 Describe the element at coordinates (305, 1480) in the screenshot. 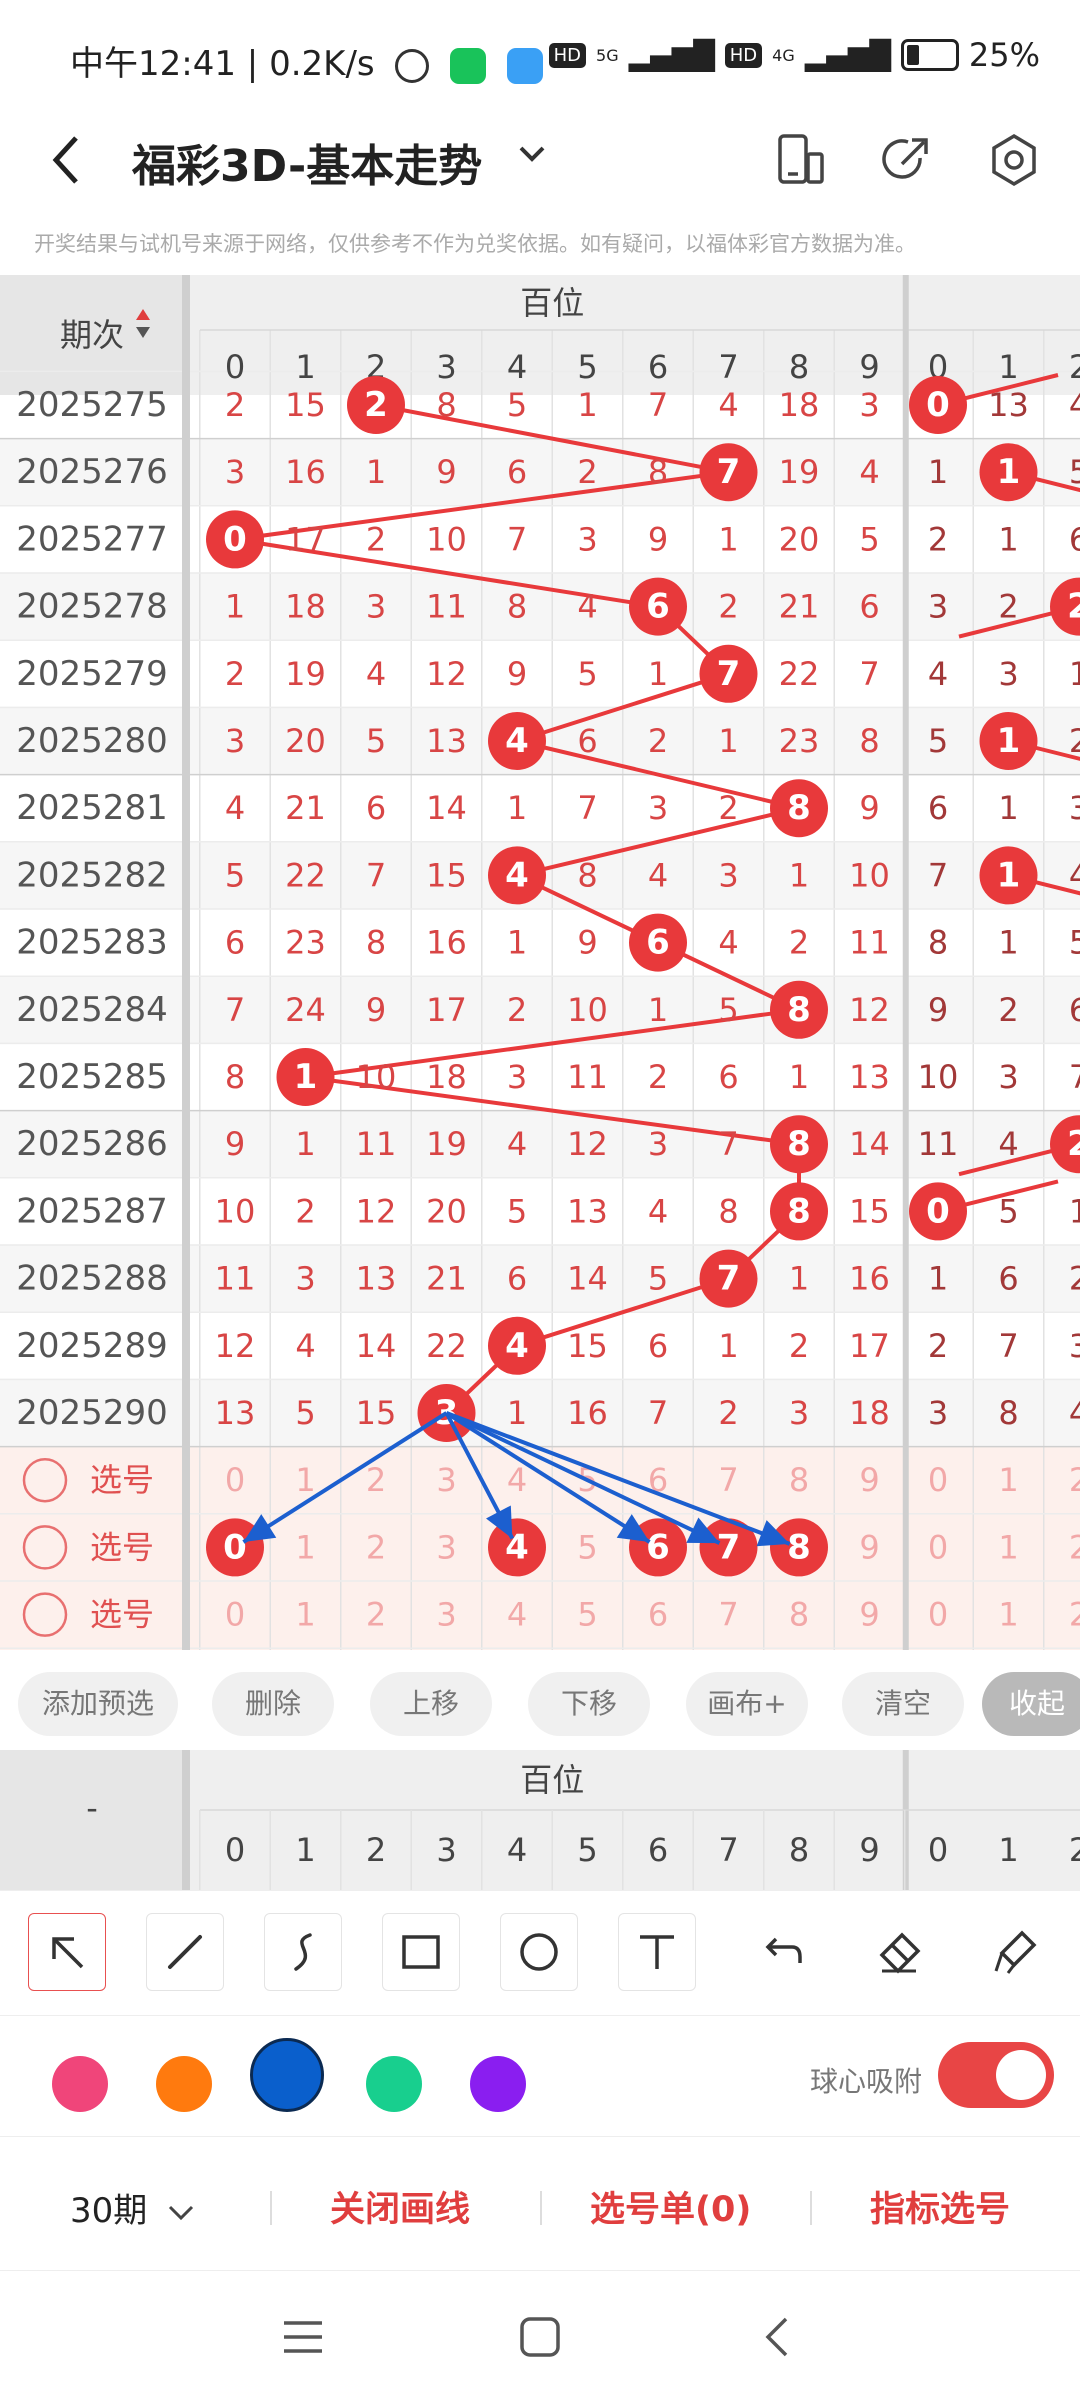

I see `select-digit: 1` at that location.